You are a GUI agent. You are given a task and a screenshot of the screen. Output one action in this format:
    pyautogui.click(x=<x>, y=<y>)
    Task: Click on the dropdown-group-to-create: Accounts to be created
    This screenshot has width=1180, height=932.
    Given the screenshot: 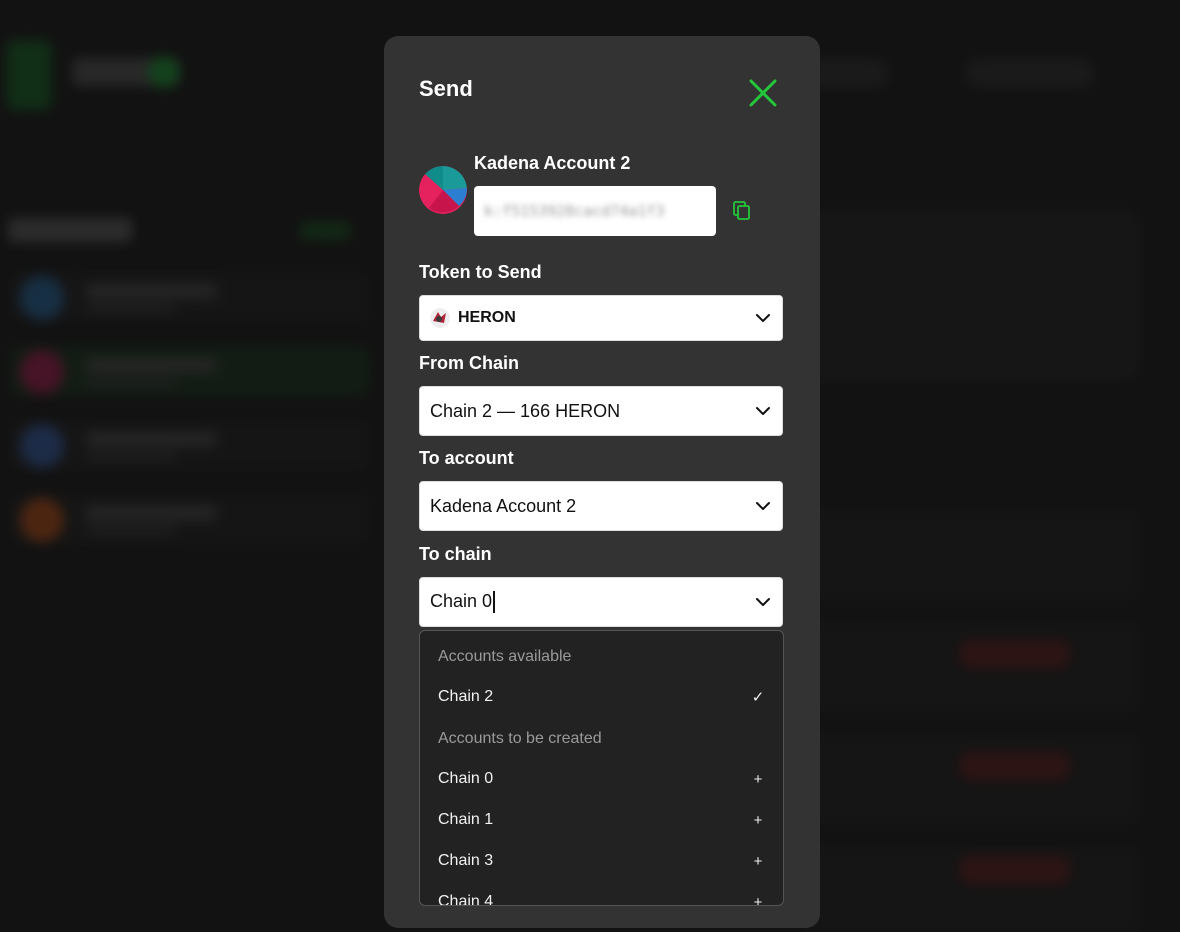 What is the action you would take?
    pyautogui.click(x=520, y=738)
    